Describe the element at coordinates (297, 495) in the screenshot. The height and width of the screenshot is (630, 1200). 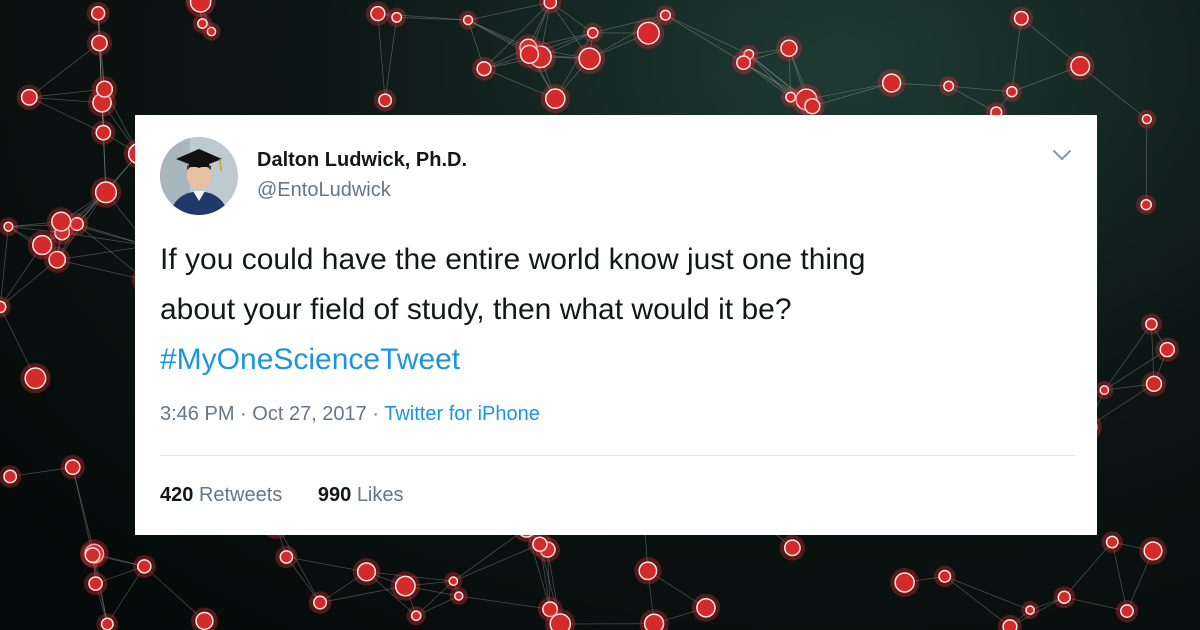
I see `tweet-stats: 420 Retweets 990 Likes` at that location.